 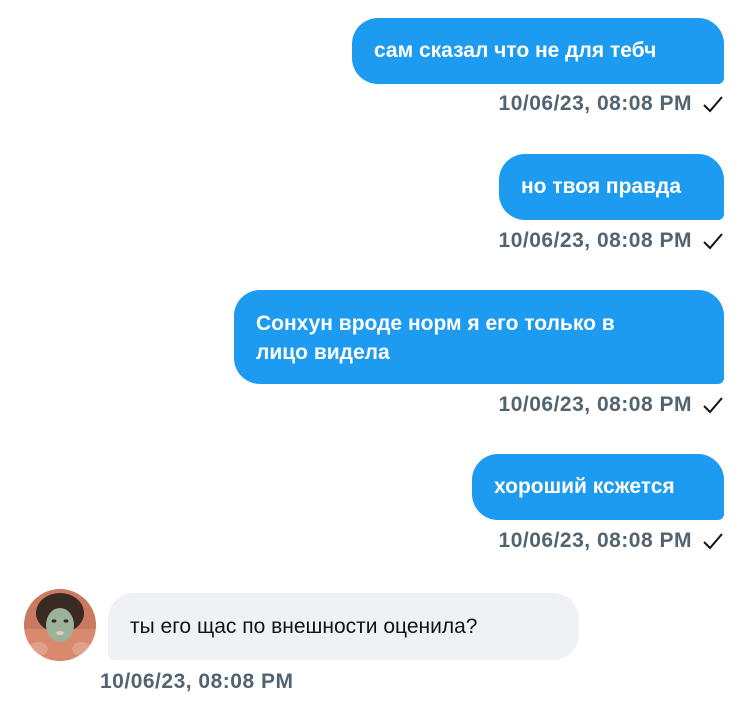 What do you see at coordinates (611, 187) in the screenshot?
I see `message-bubble-outgoing: но твоя правда` at bounding box center [611, 187].